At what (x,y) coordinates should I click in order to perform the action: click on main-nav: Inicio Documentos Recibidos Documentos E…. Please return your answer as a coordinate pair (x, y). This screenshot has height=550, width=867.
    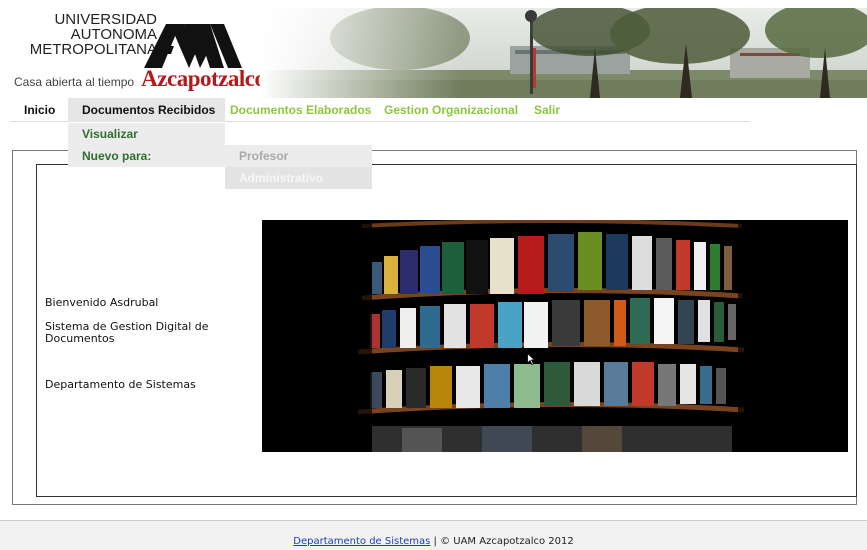
    Looking at the image, I should click on (380, 110).